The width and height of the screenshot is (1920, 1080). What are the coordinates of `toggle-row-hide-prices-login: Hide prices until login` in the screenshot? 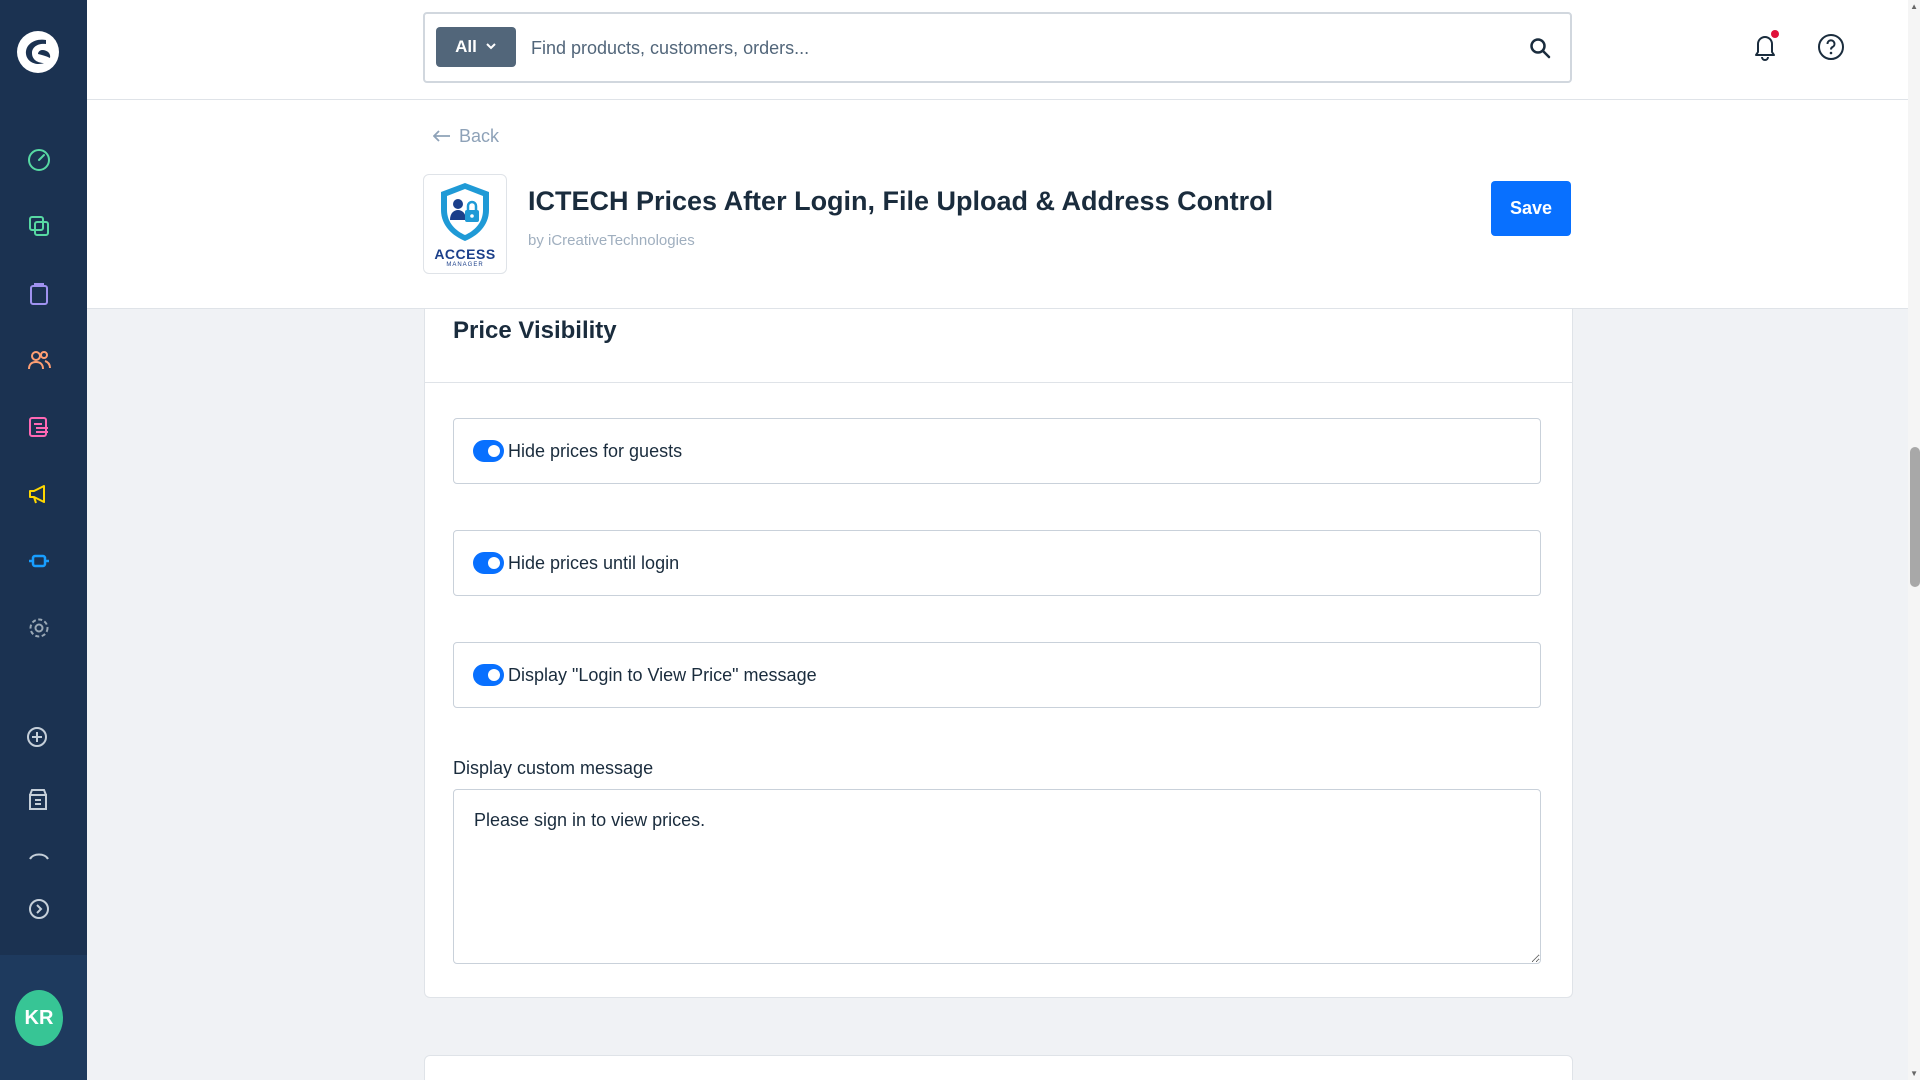 It's located at (997, 563).